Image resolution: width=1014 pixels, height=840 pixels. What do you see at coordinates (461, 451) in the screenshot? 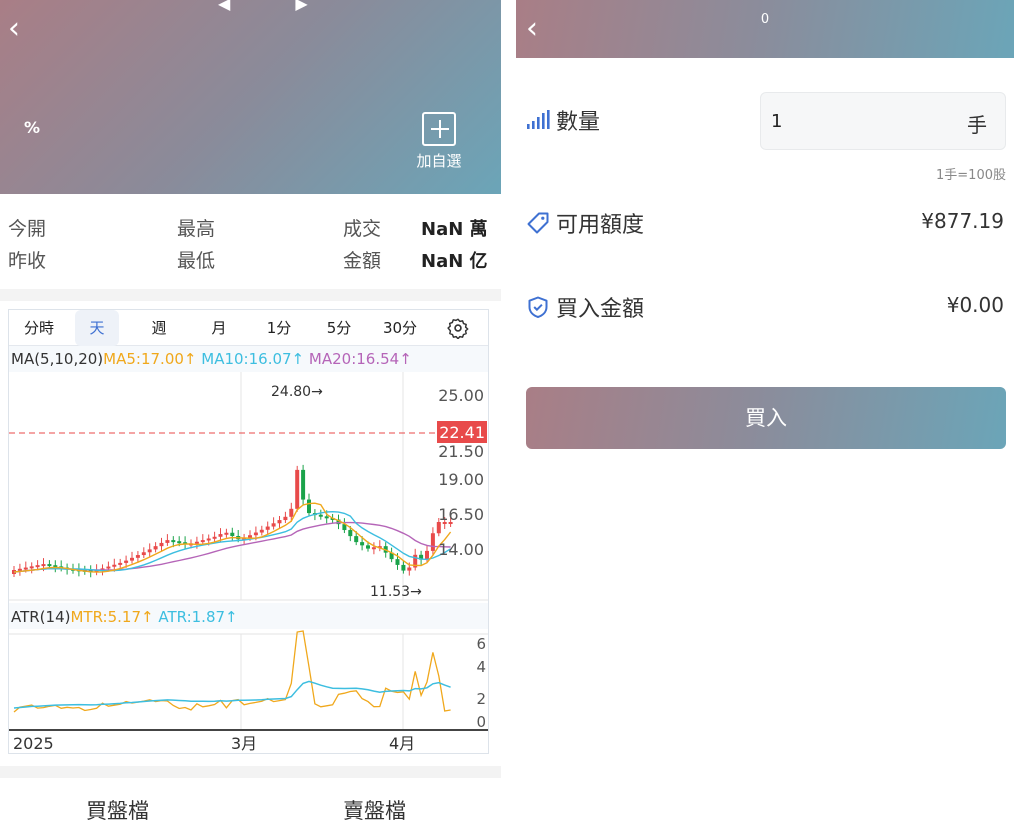
I see `price-tick: 21.50` at bounding box center [461, 451].